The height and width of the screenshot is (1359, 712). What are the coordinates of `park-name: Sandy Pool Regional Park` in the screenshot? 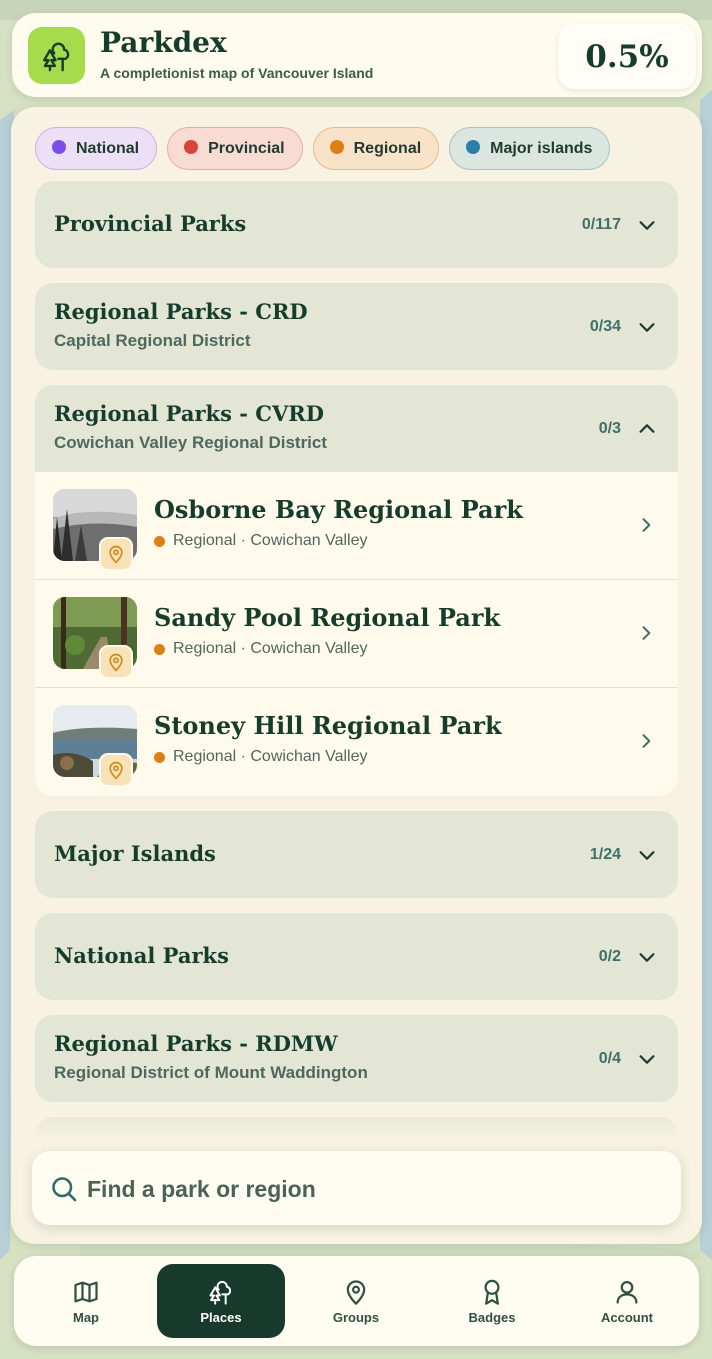 It's located at (327, 617).